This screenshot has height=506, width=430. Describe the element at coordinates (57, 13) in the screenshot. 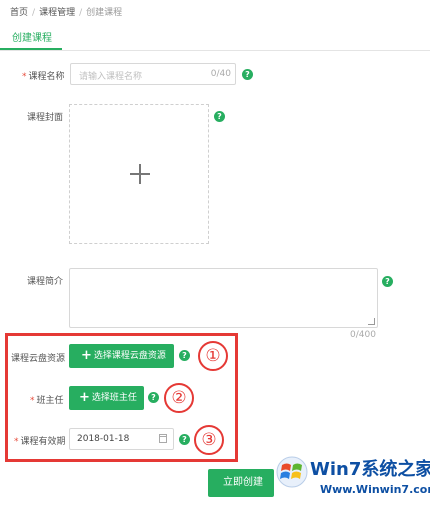

I see `breadcrumb-course-management: 课程管理` at that location.